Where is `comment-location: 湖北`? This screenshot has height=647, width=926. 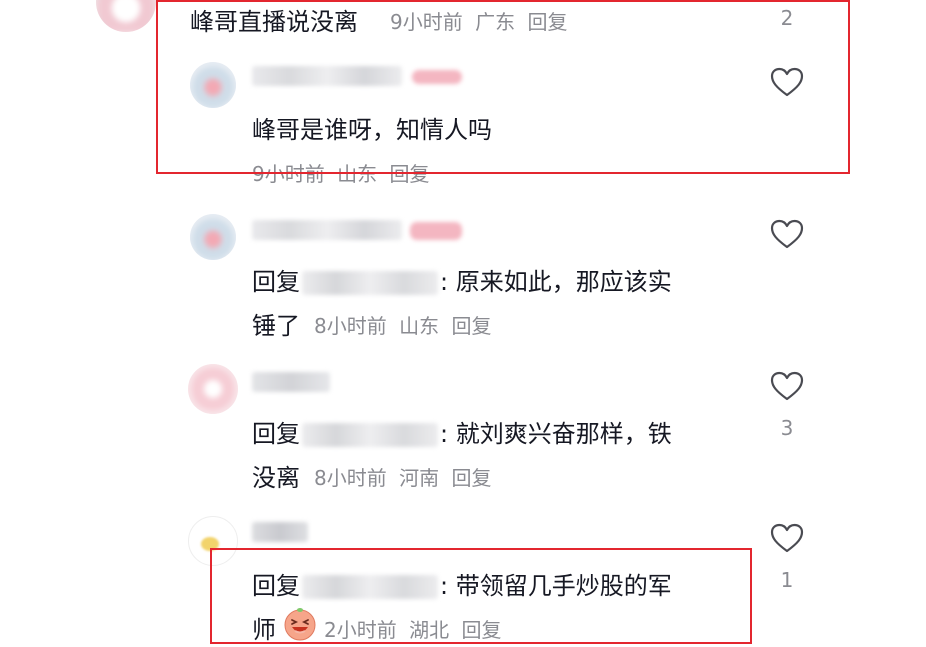 comment-location: 湖北 is located at coordinates (429, 630).